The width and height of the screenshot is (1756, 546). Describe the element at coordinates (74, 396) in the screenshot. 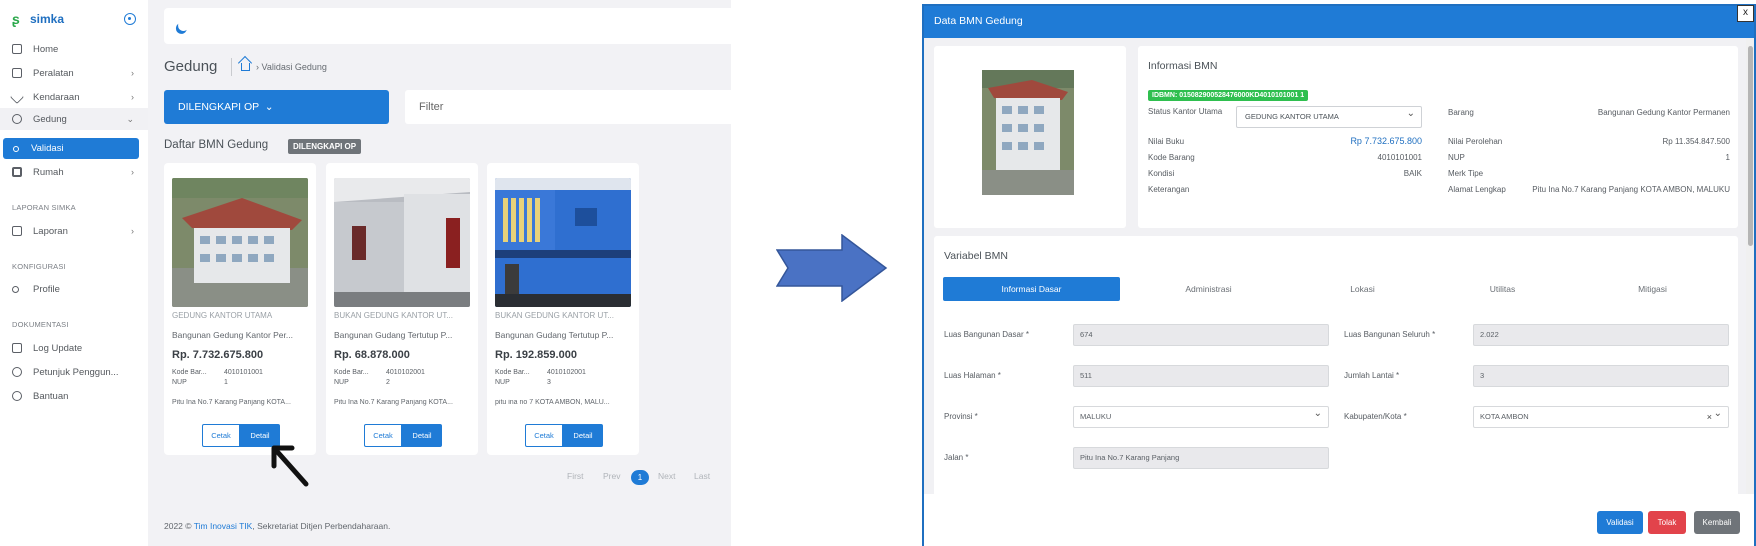

I see `sidebar-item-bantuan: Bantuan` at that location.